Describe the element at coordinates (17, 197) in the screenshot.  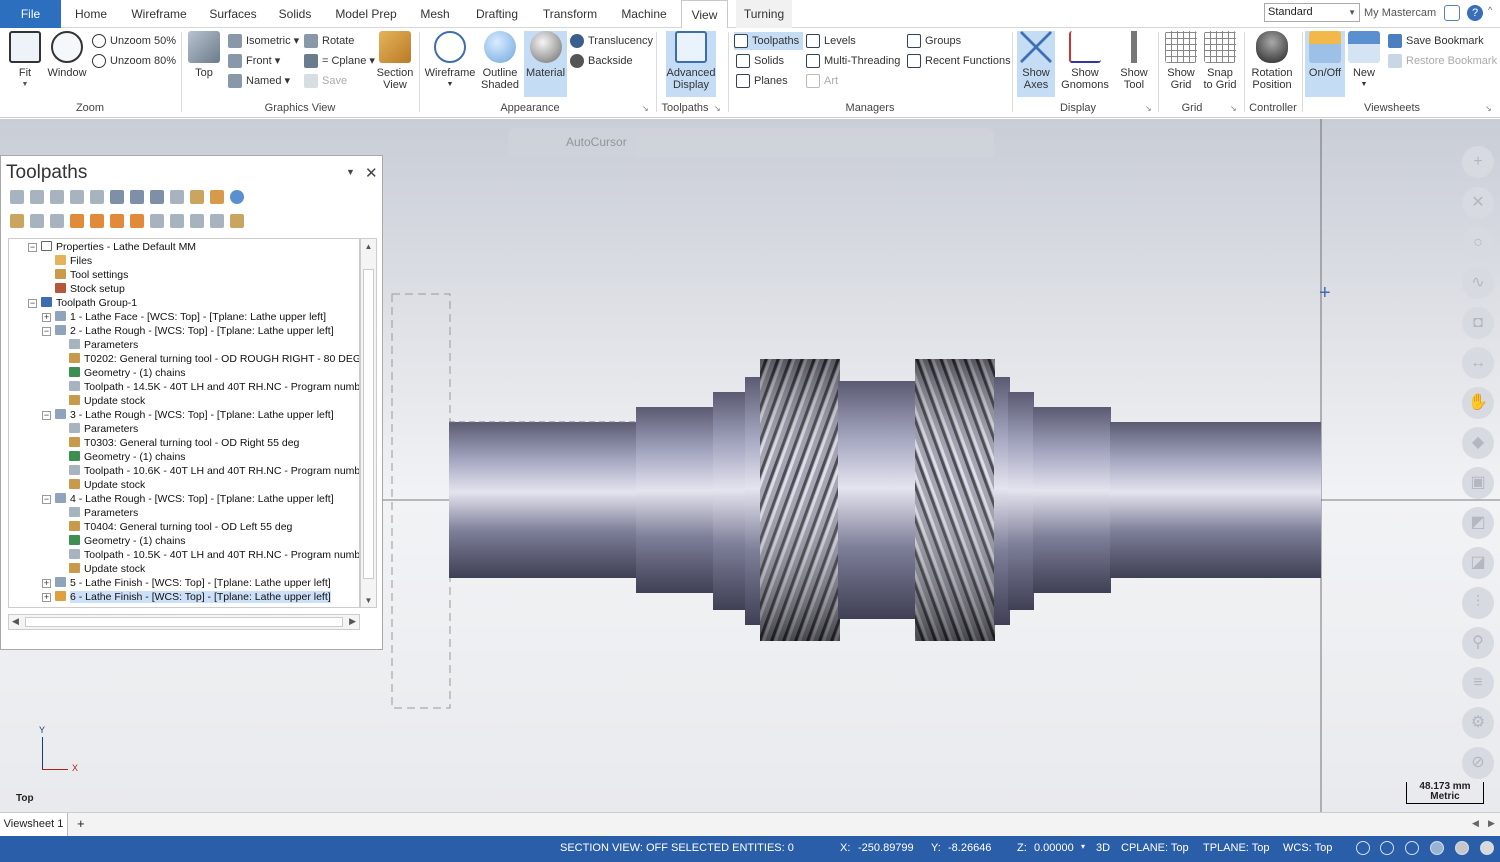
I see `select-all-icon` at that location.